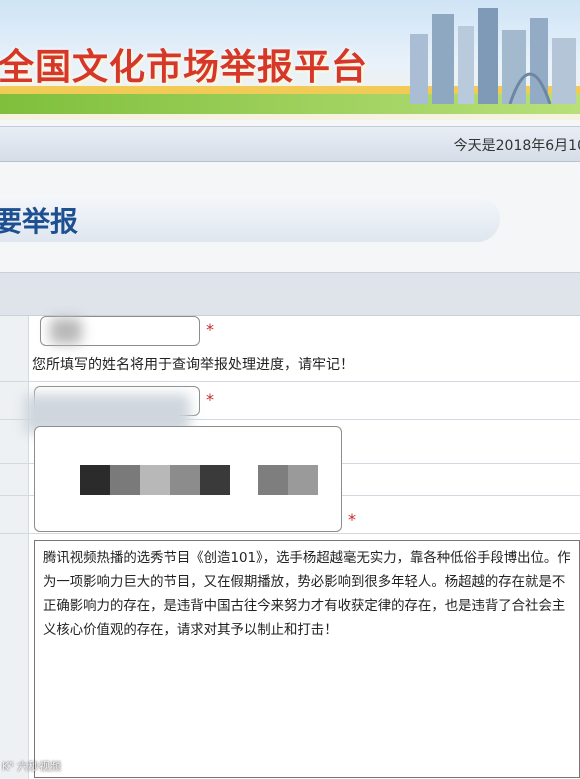  What do you see at coordinates (210, 329) in the screenshot?
I see `name-required-mark: *` at bounding box center [210, 329].